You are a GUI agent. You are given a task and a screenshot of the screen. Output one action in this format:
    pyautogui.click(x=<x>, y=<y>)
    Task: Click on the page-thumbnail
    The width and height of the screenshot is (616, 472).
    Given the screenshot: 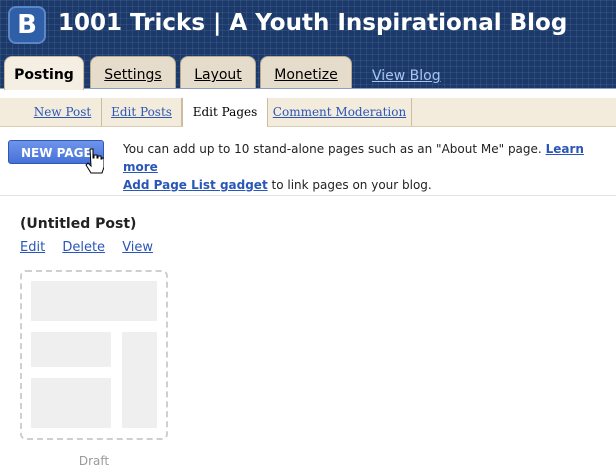 What is the action you would take?
    pyautogui.click(x=94, y=355)
    